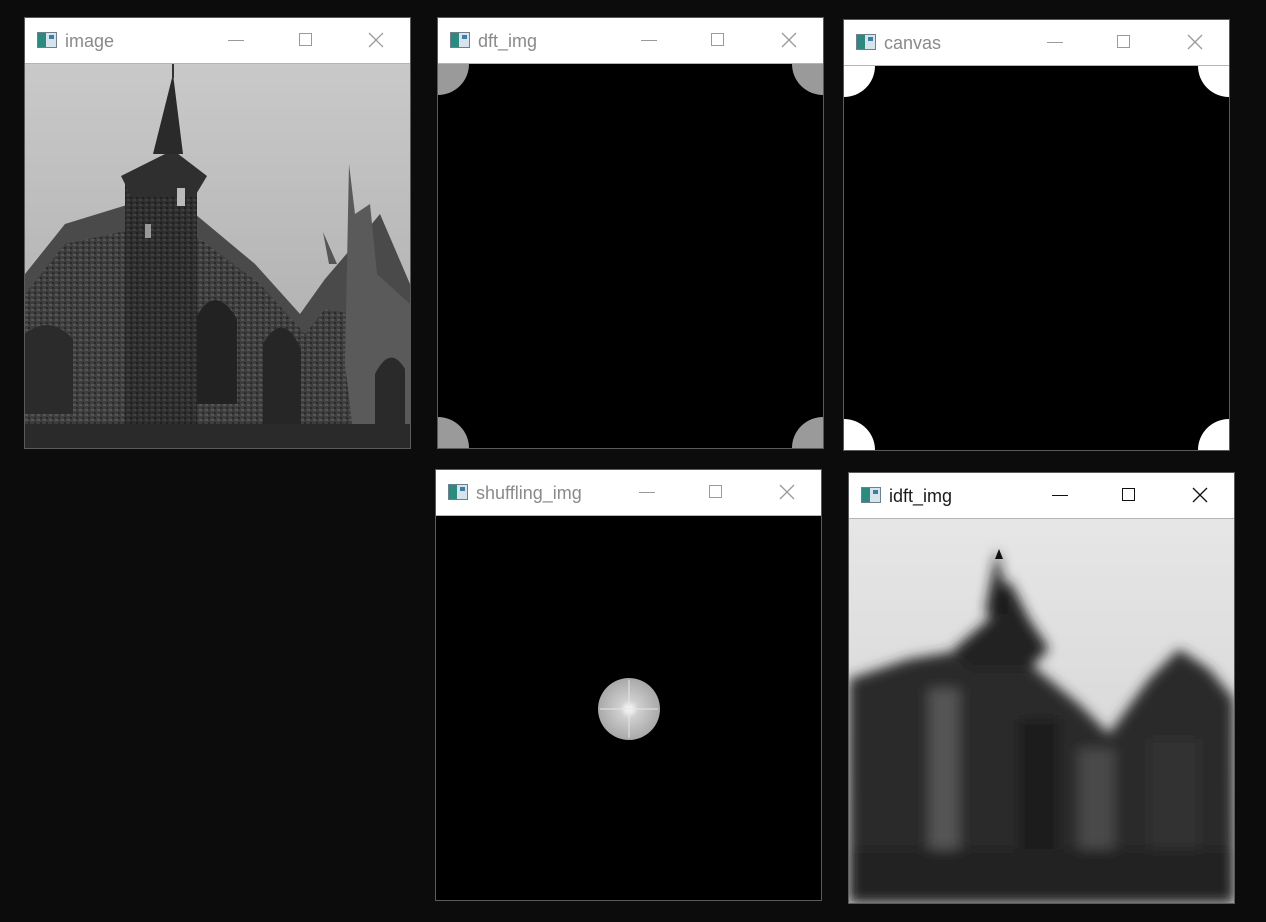  I want to click on window-shuffling_img: shuffling_img, so click(628, 685).